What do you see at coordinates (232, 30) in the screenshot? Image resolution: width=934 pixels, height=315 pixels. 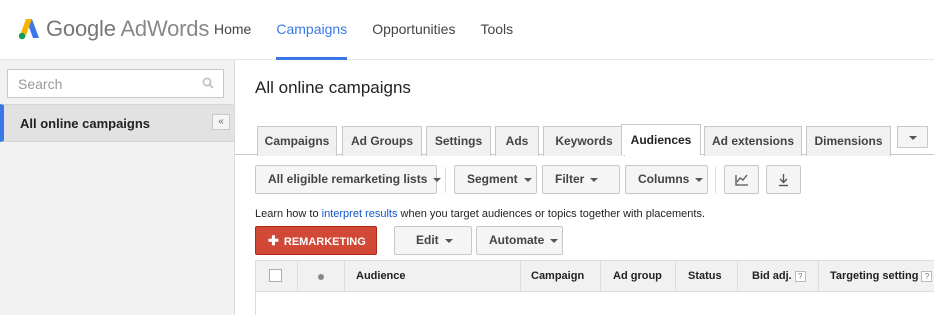 I see `nav-home: Home` at bounding box center [232, 30].